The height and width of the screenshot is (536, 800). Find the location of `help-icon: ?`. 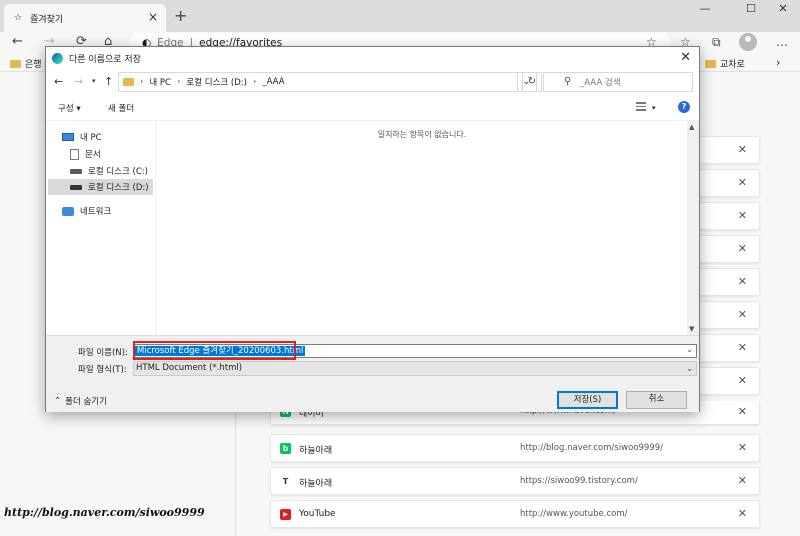

help-icon: ? is located at coordinates (684, 107).